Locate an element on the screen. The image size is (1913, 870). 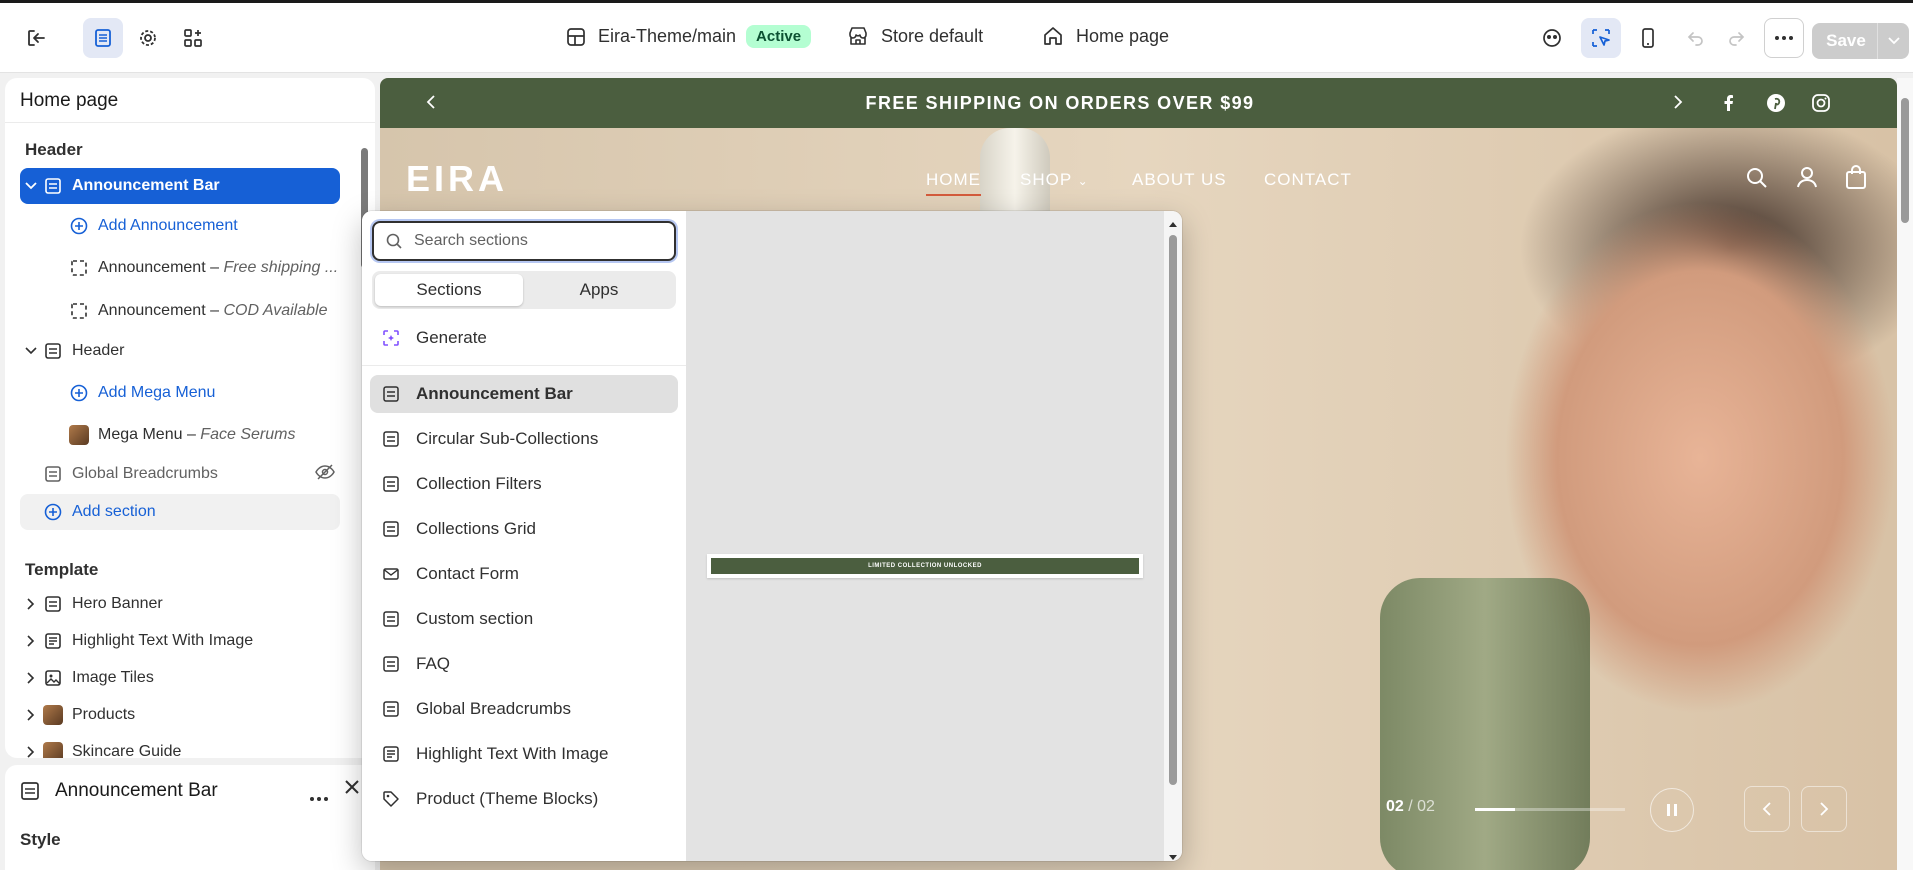
nav-link-home: HOME is located at coordinates (953, 183).